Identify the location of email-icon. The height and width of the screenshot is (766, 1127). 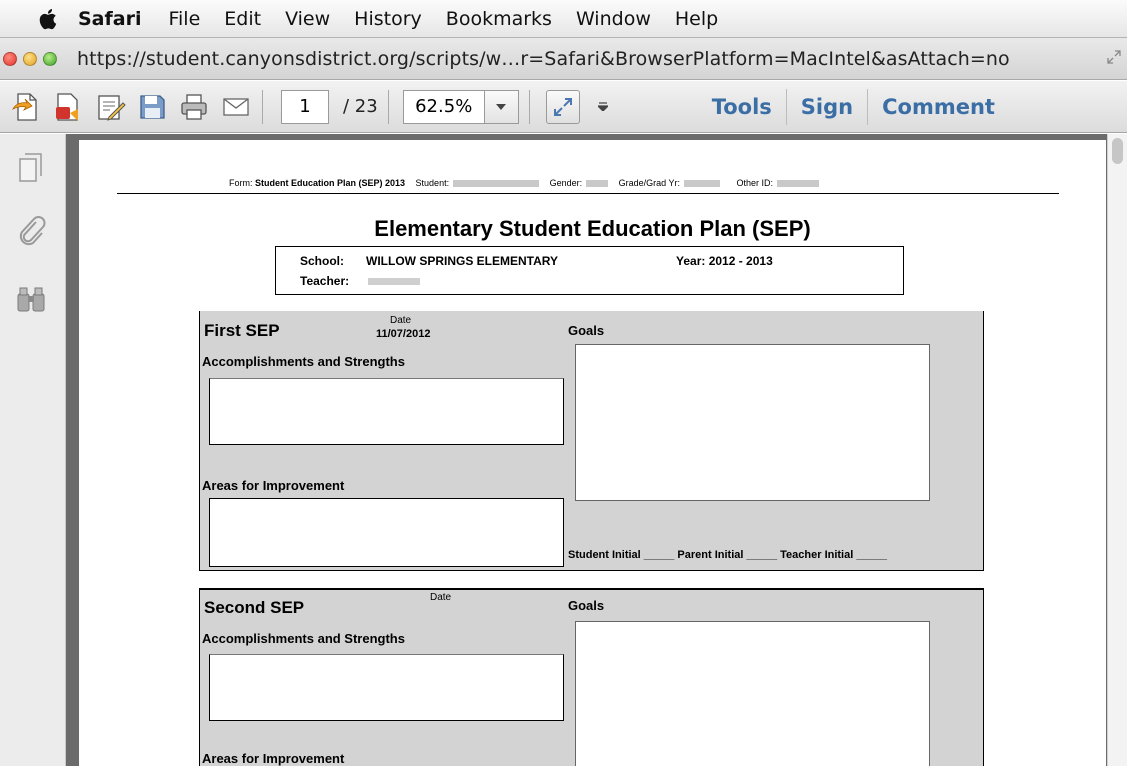
(236, 107).